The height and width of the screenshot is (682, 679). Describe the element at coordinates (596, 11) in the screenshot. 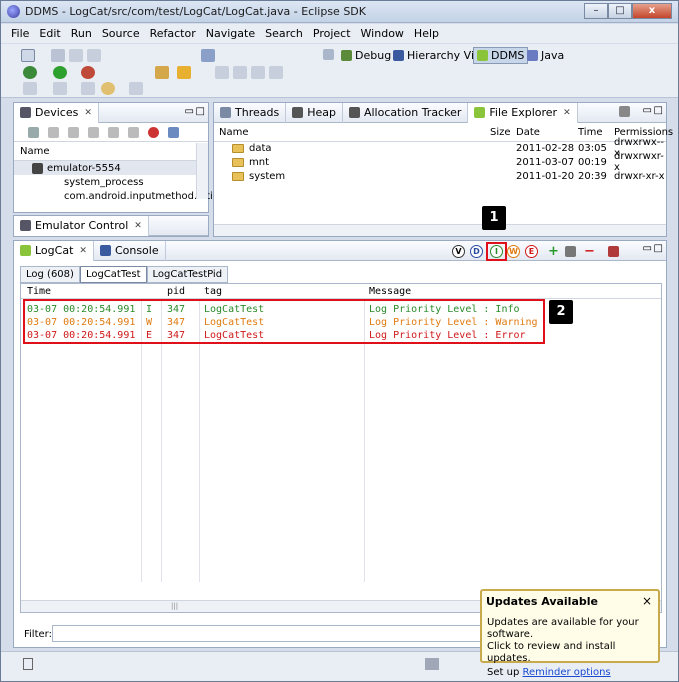

I see `minimize-button: –` at that location.